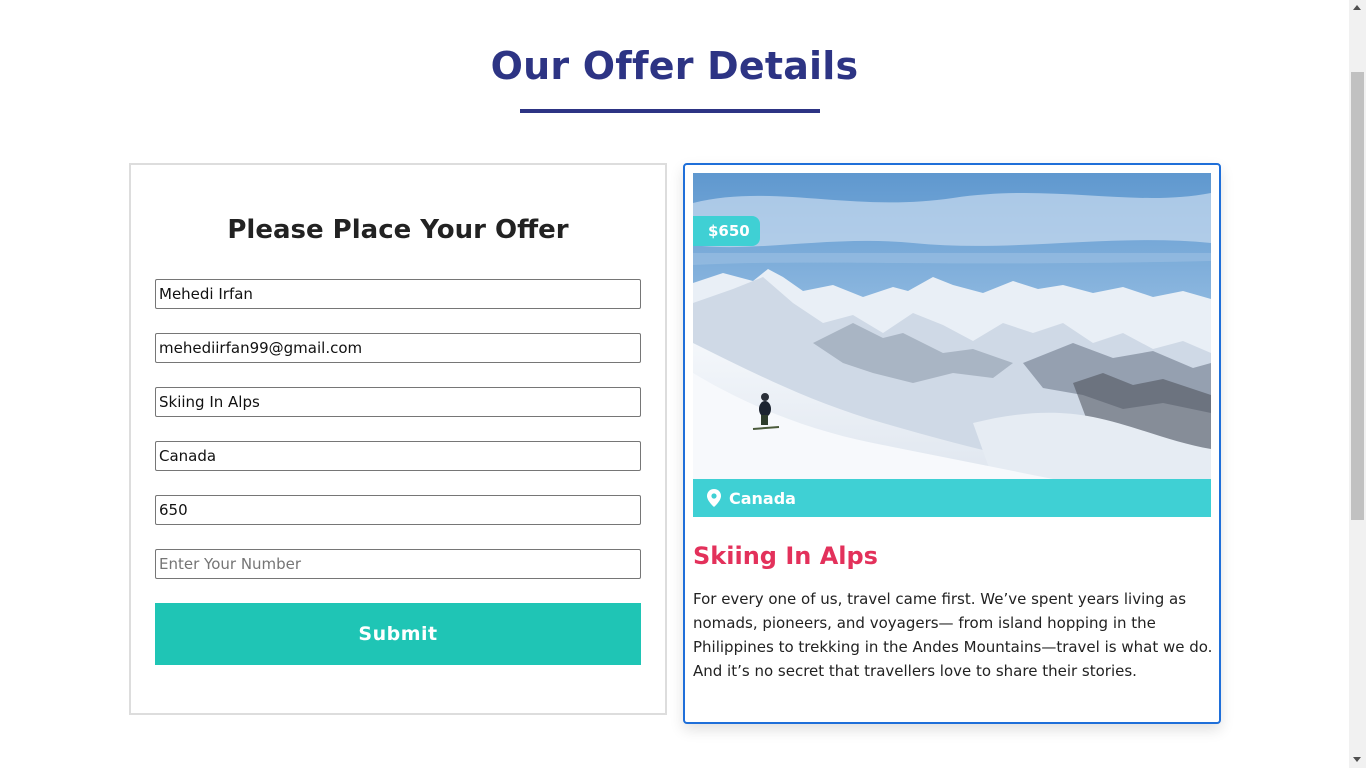 The height and width of the screenshot is (768, 1366). I want to click on form-heading: Please Place Your Offer, so click(398, 230).